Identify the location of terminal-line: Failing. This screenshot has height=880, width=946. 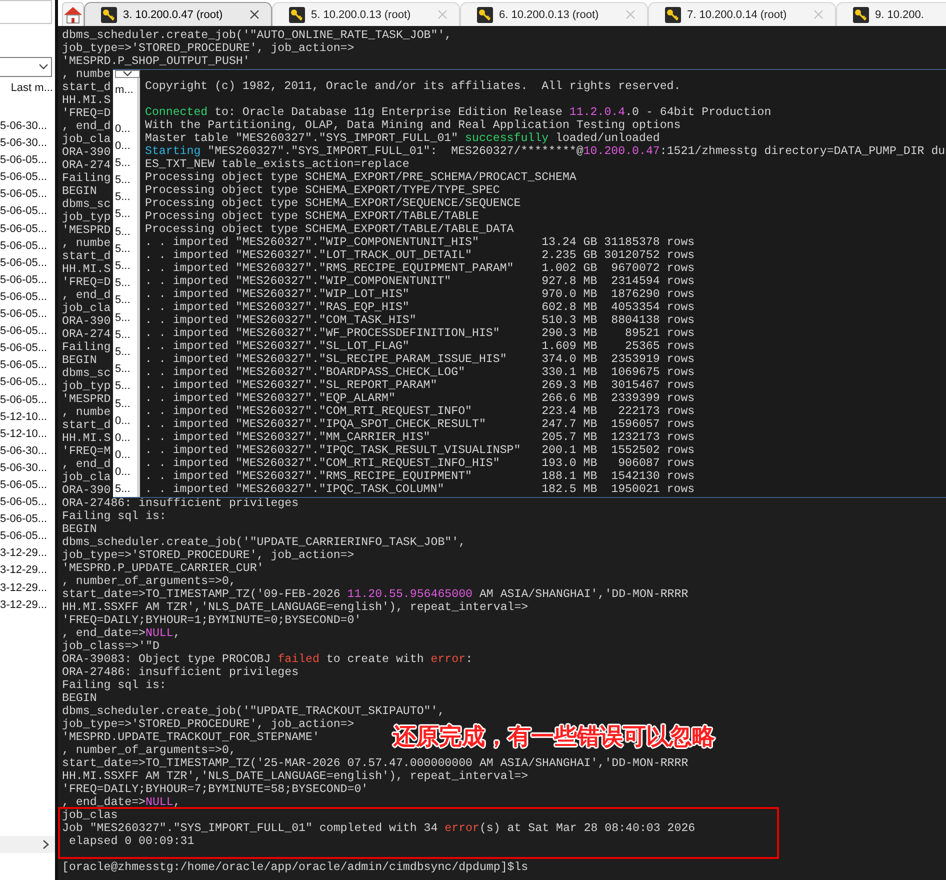
(86, 347).